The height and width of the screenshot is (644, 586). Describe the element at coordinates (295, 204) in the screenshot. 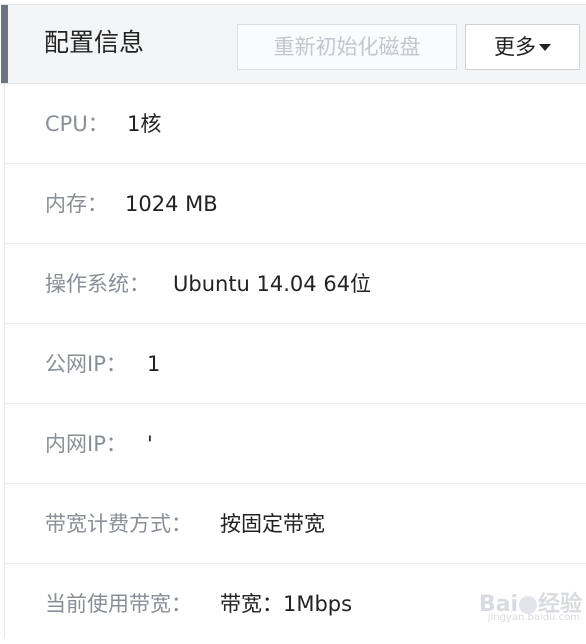

I see `info-row-memory: 内存： 1024 MB` at that location.